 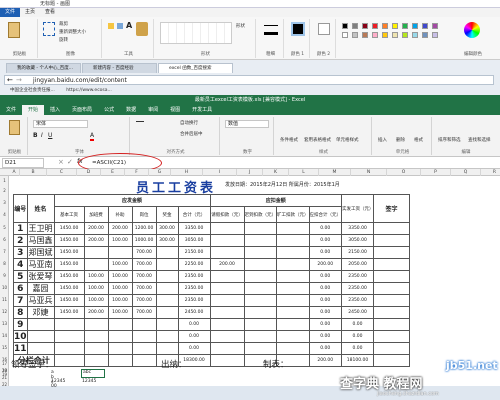 What do you see at coordinates (142, 29) in the screenshot?
I see `brush-icon` at bounding box center [142, 29].